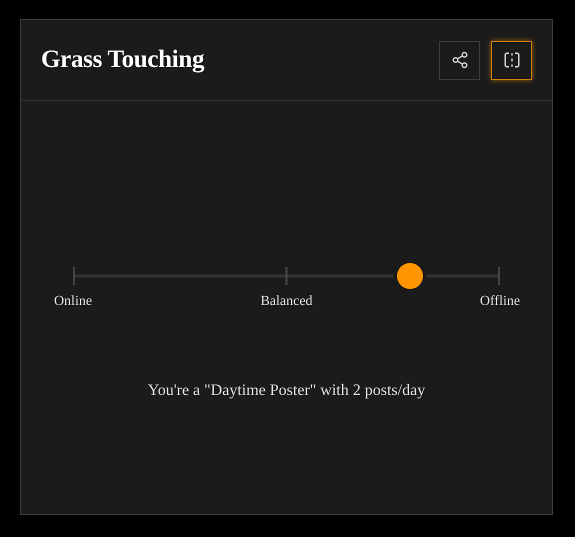 This screenshot has width=575, height=537. I want to click on slider-label: Offline, so click(500, 302).